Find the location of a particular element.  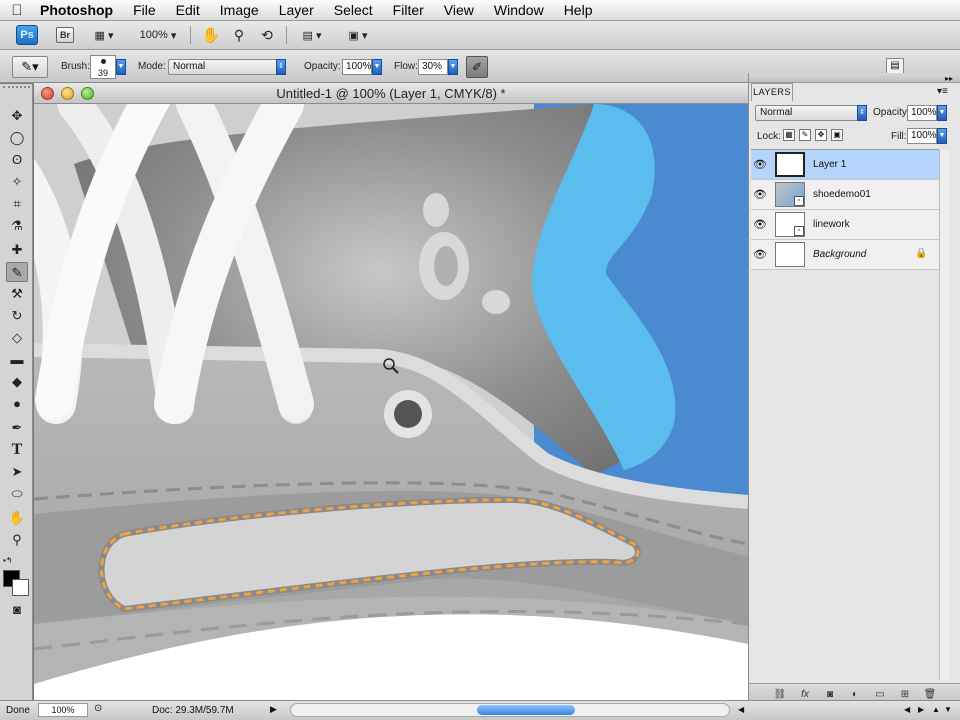

eraser-tool-icon: ◇ is located at coordinates (17, 338).